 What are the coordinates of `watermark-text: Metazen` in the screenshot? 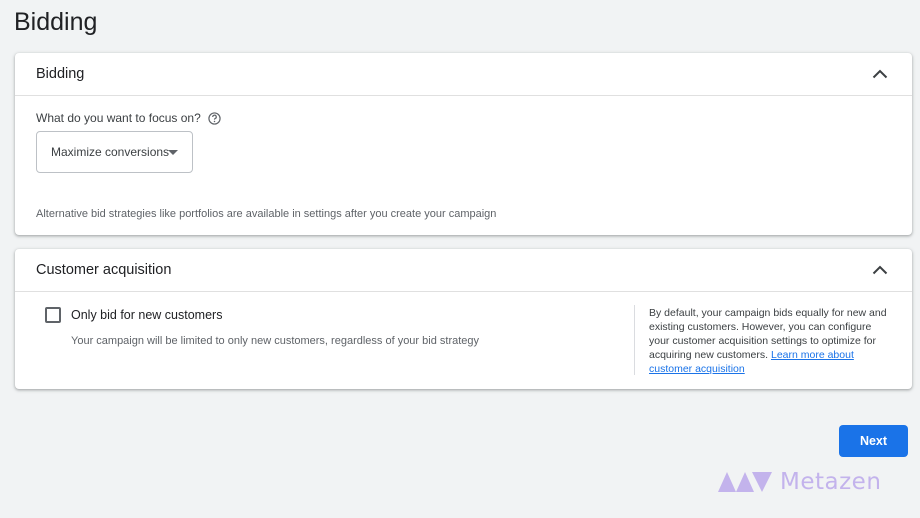 It's located at (831, 482).